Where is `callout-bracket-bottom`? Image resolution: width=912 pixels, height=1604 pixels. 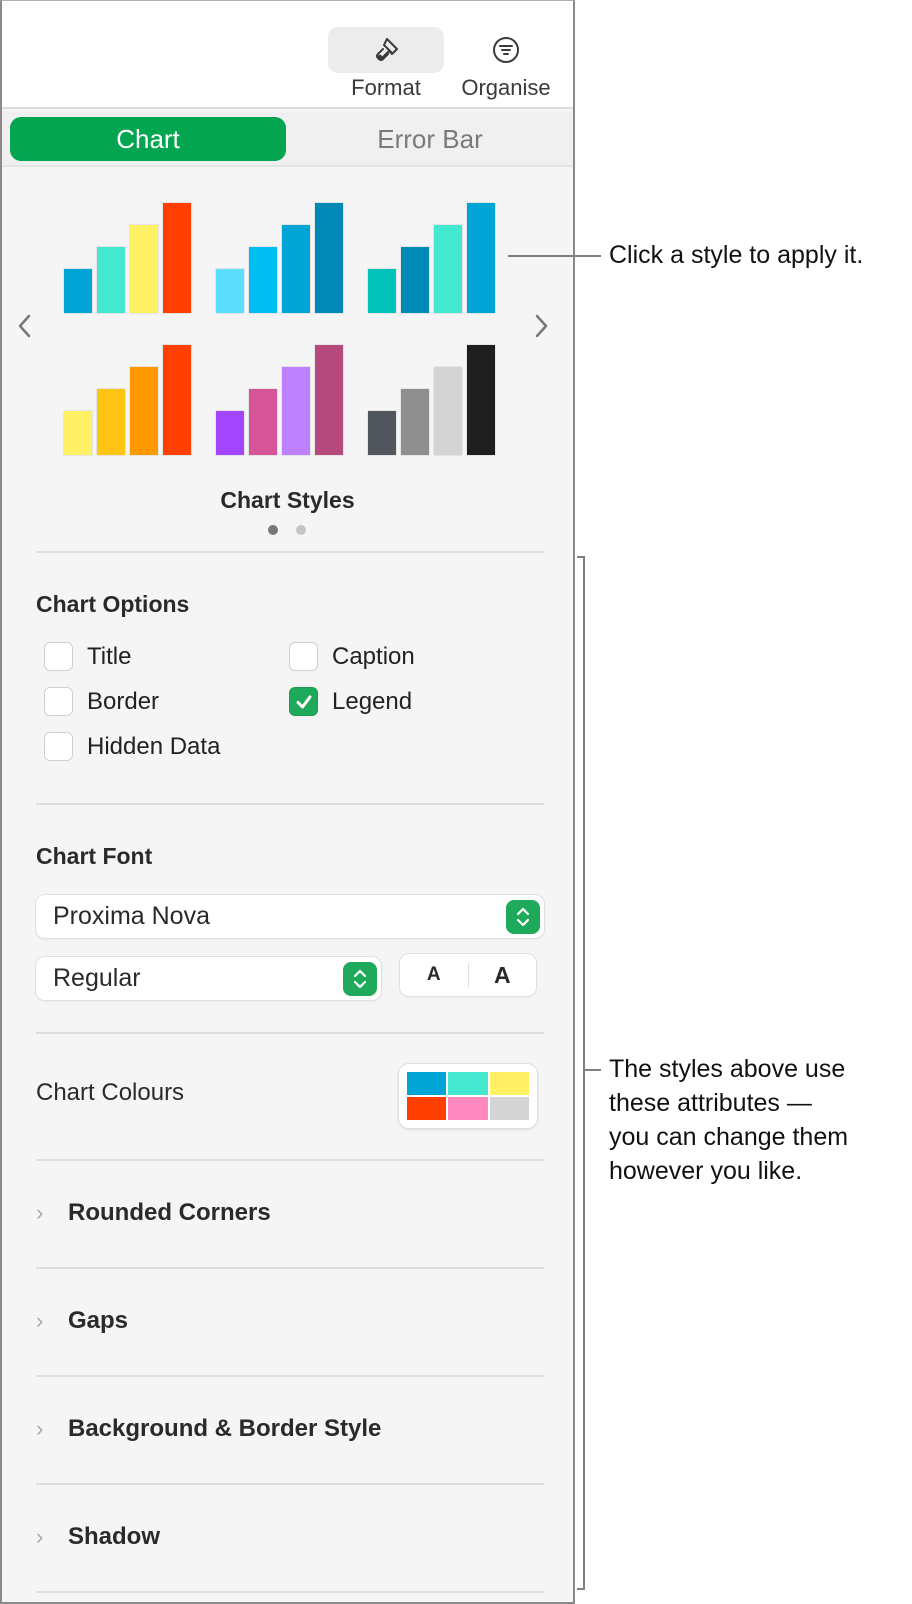
callout-bracket-bottom is located at coordinates (581, 1589).